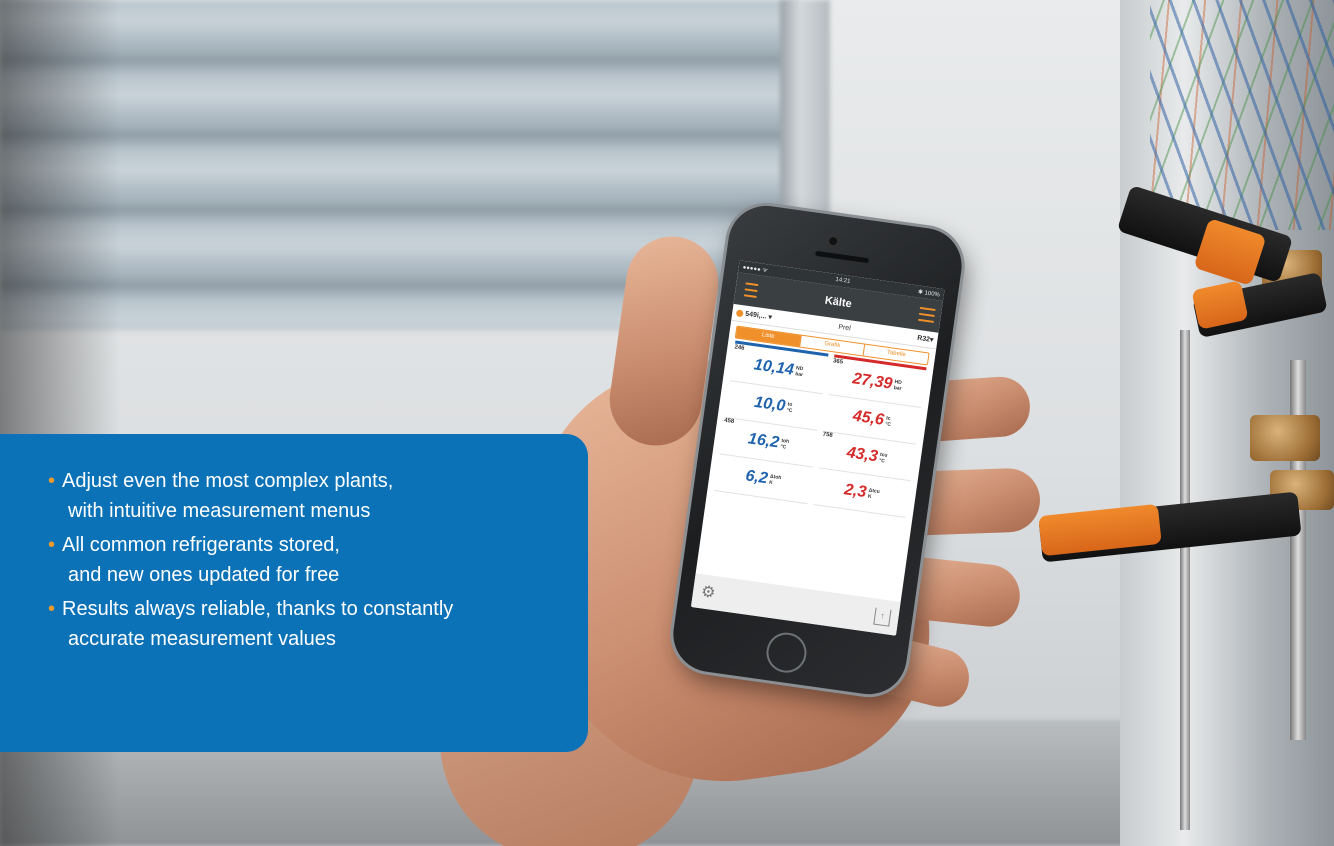  Describe the element at coordinates (828, 435) in the screenshot. I see `probe-tag: 758` at that location.